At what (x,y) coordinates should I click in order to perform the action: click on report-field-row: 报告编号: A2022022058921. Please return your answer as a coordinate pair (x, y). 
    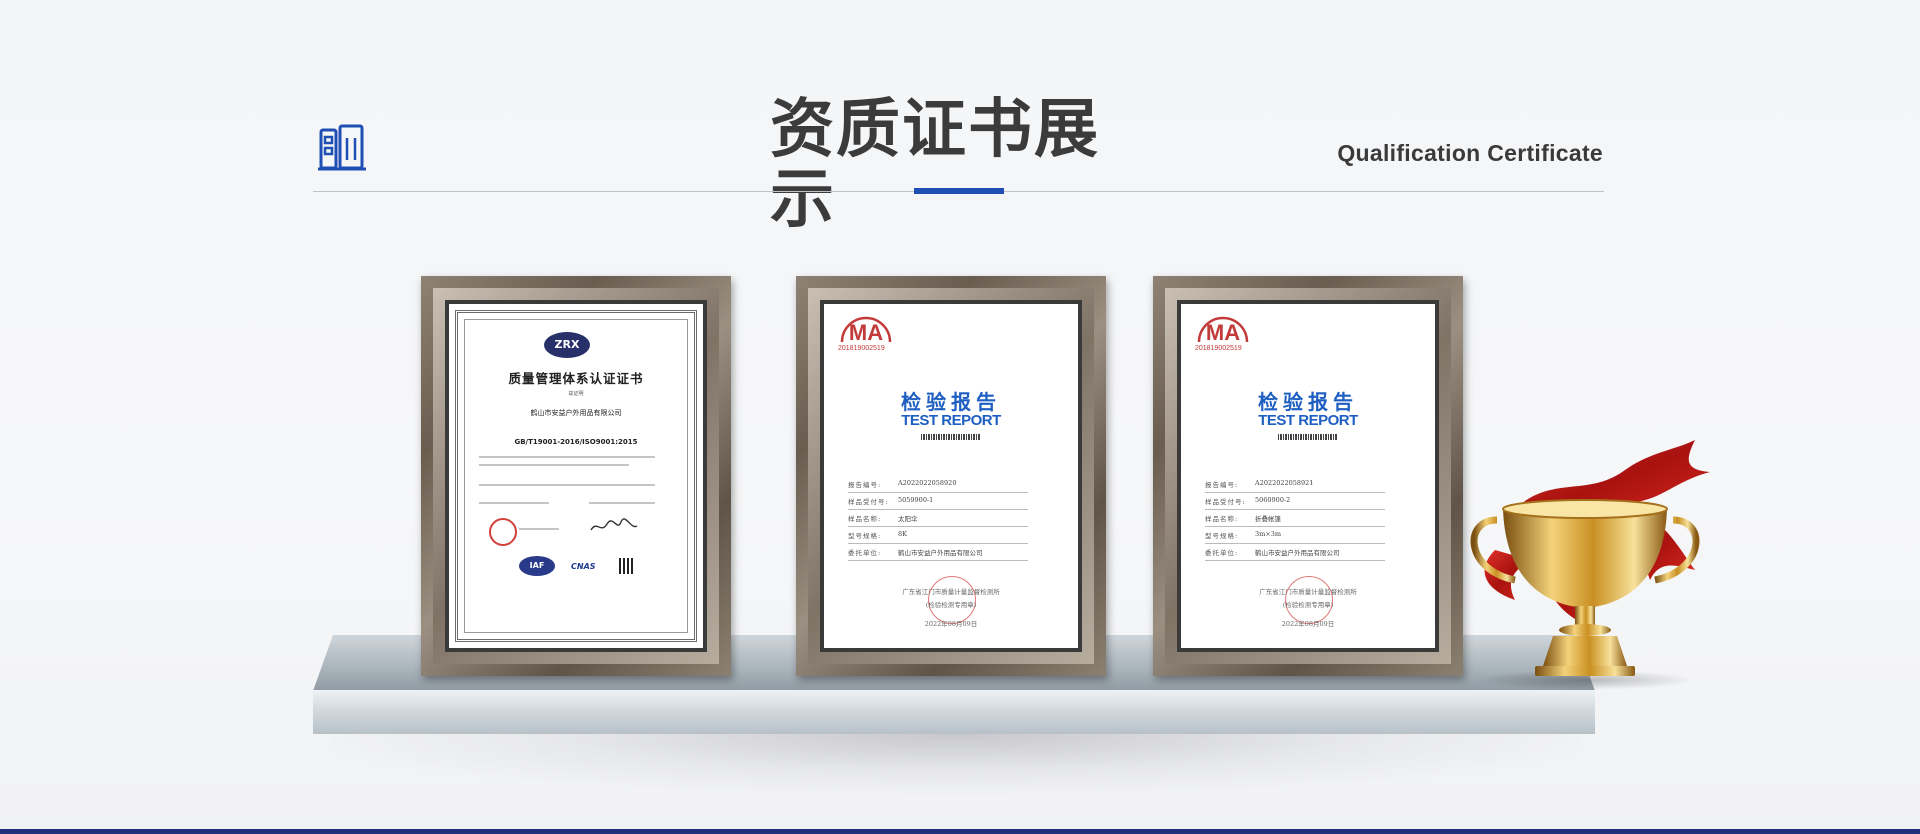
    Looking at the image, I should click on (1295, 484).